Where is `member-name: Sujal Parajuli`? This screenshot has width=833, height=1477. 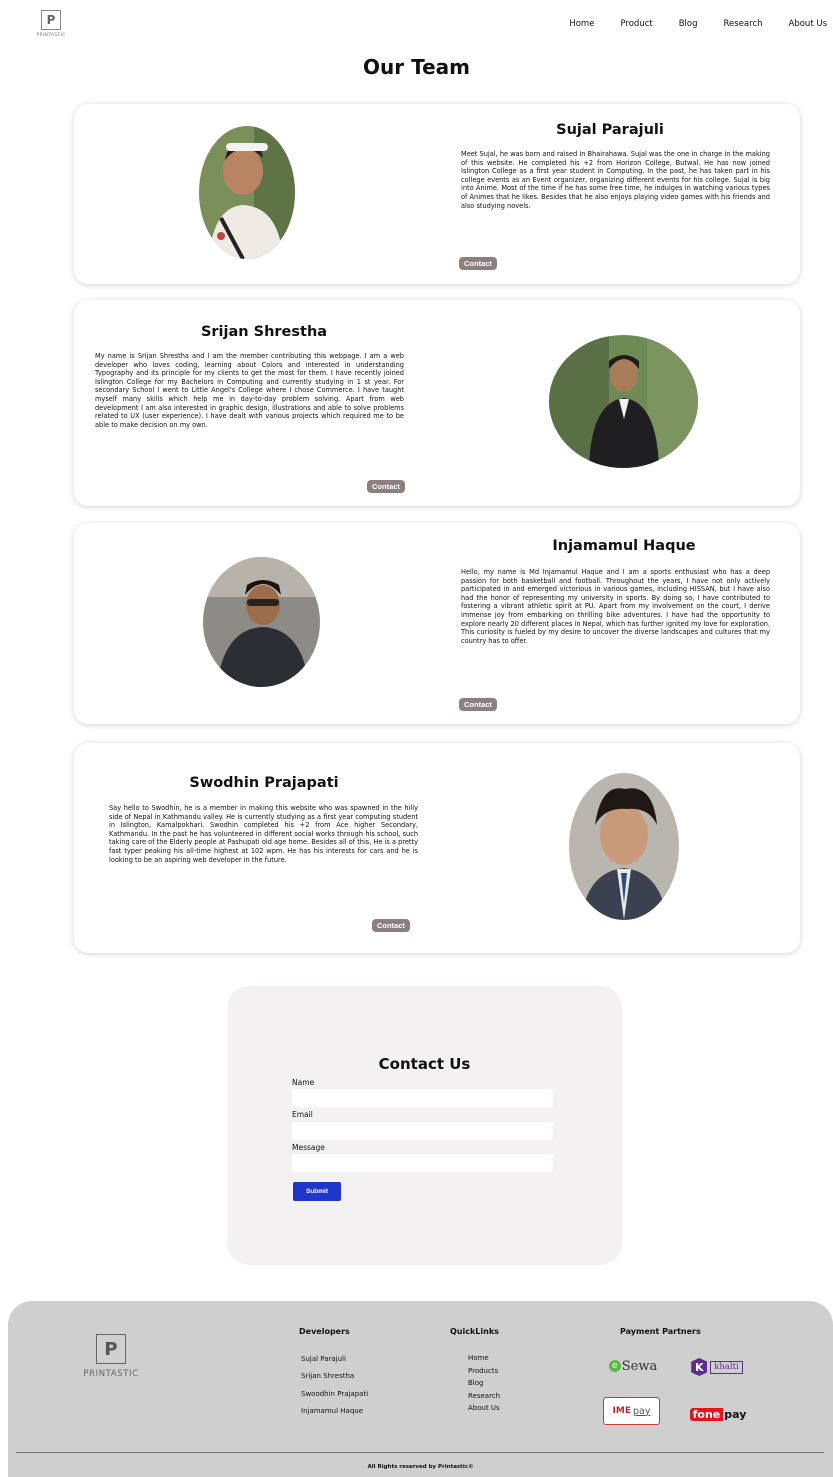
member-name: Sujal Parajuli is located at coordinates (610, 130).